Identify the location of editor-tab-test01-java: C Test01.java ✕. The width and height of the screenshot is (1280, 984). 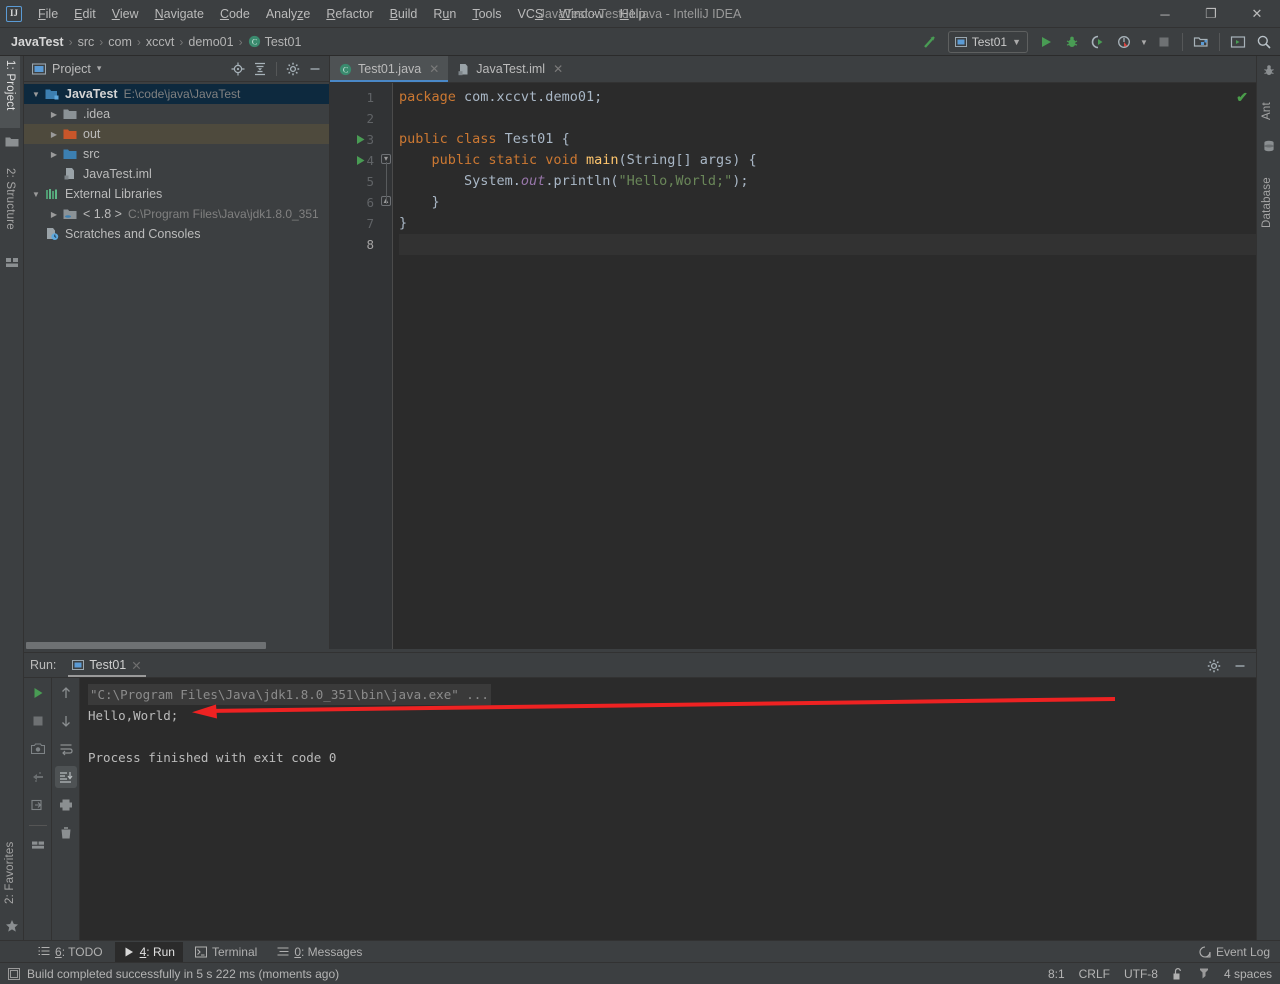
(389, 69).